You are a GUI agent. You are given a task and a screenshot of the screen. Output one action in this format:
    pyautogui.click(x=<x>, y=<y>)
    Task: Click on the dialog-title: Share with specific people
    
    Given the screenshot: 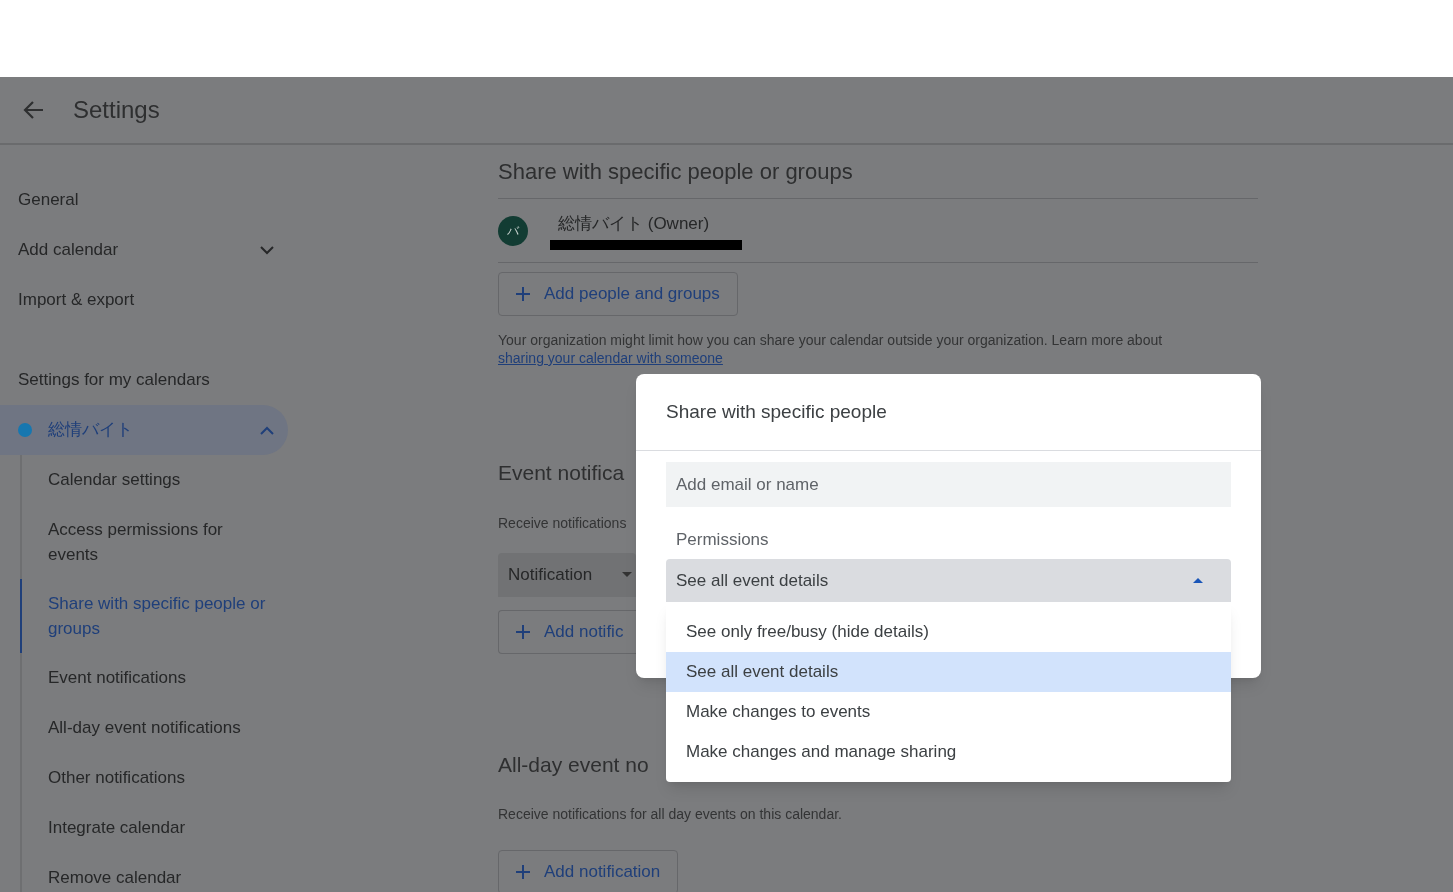 What is the action you would take?
    pyautogui.click(x=776, y=411)
    